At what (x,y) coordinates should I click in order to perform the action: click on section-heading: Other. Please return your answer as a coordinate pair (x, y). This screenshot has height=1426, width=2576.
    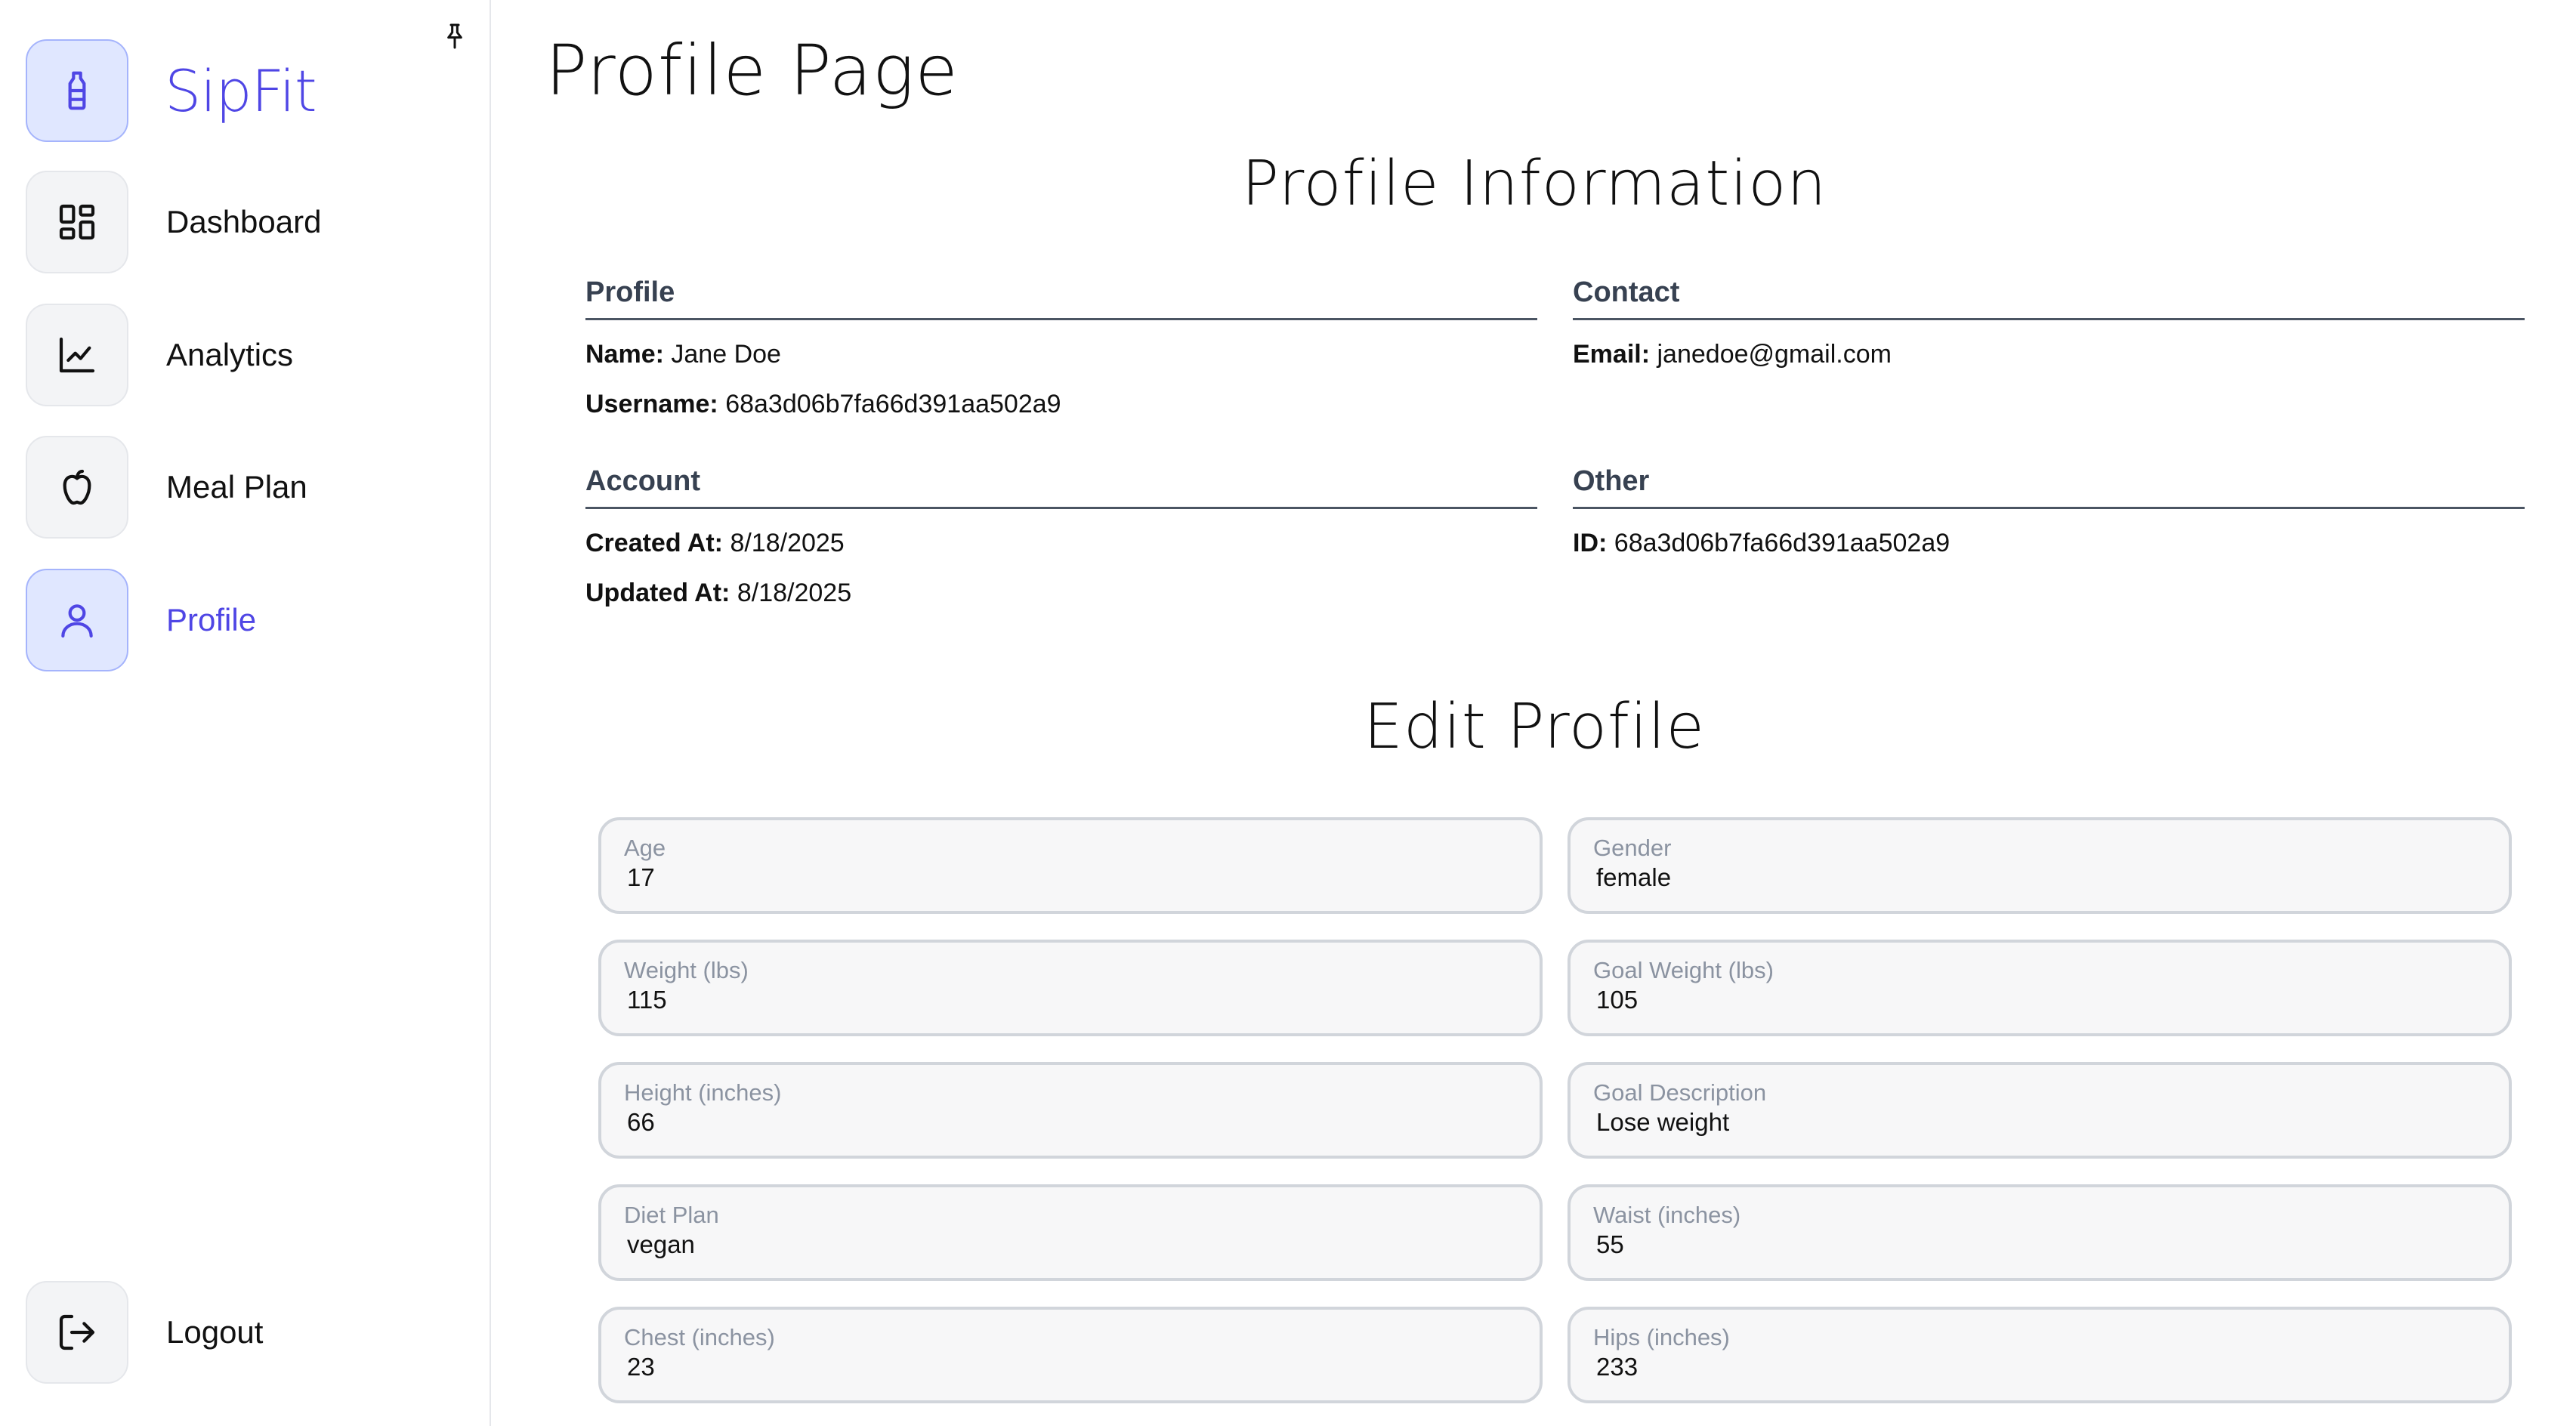
    Looking at the image, I should click on (2049, 487).